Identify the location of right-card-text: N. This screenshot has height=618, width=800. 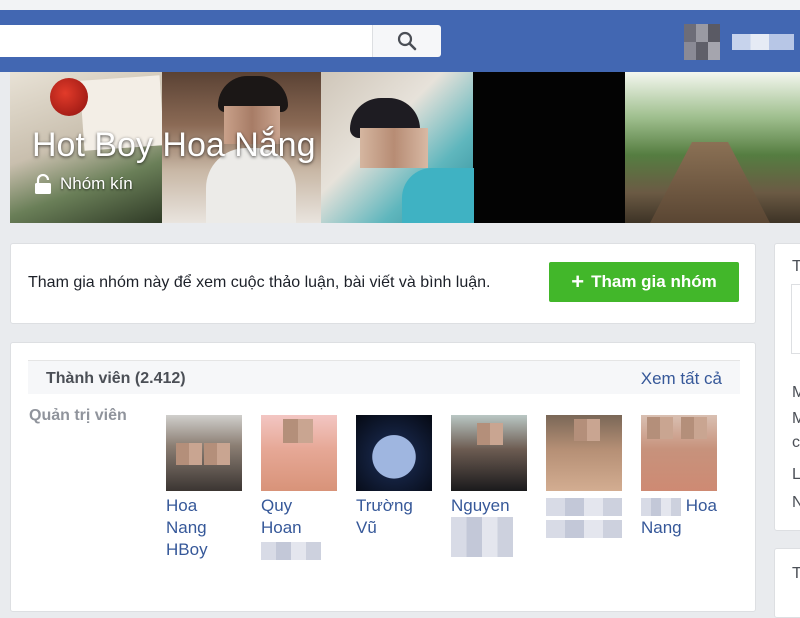
(796, 502).